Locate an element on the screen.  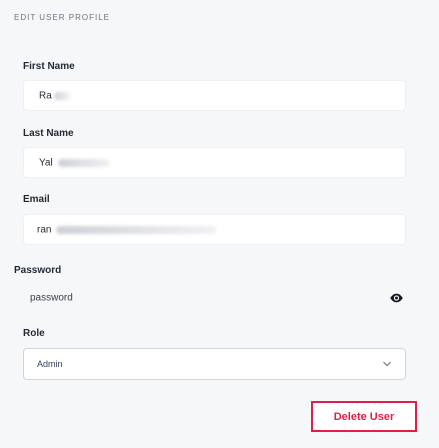
eye-icon is located at coordinates (396, 298).